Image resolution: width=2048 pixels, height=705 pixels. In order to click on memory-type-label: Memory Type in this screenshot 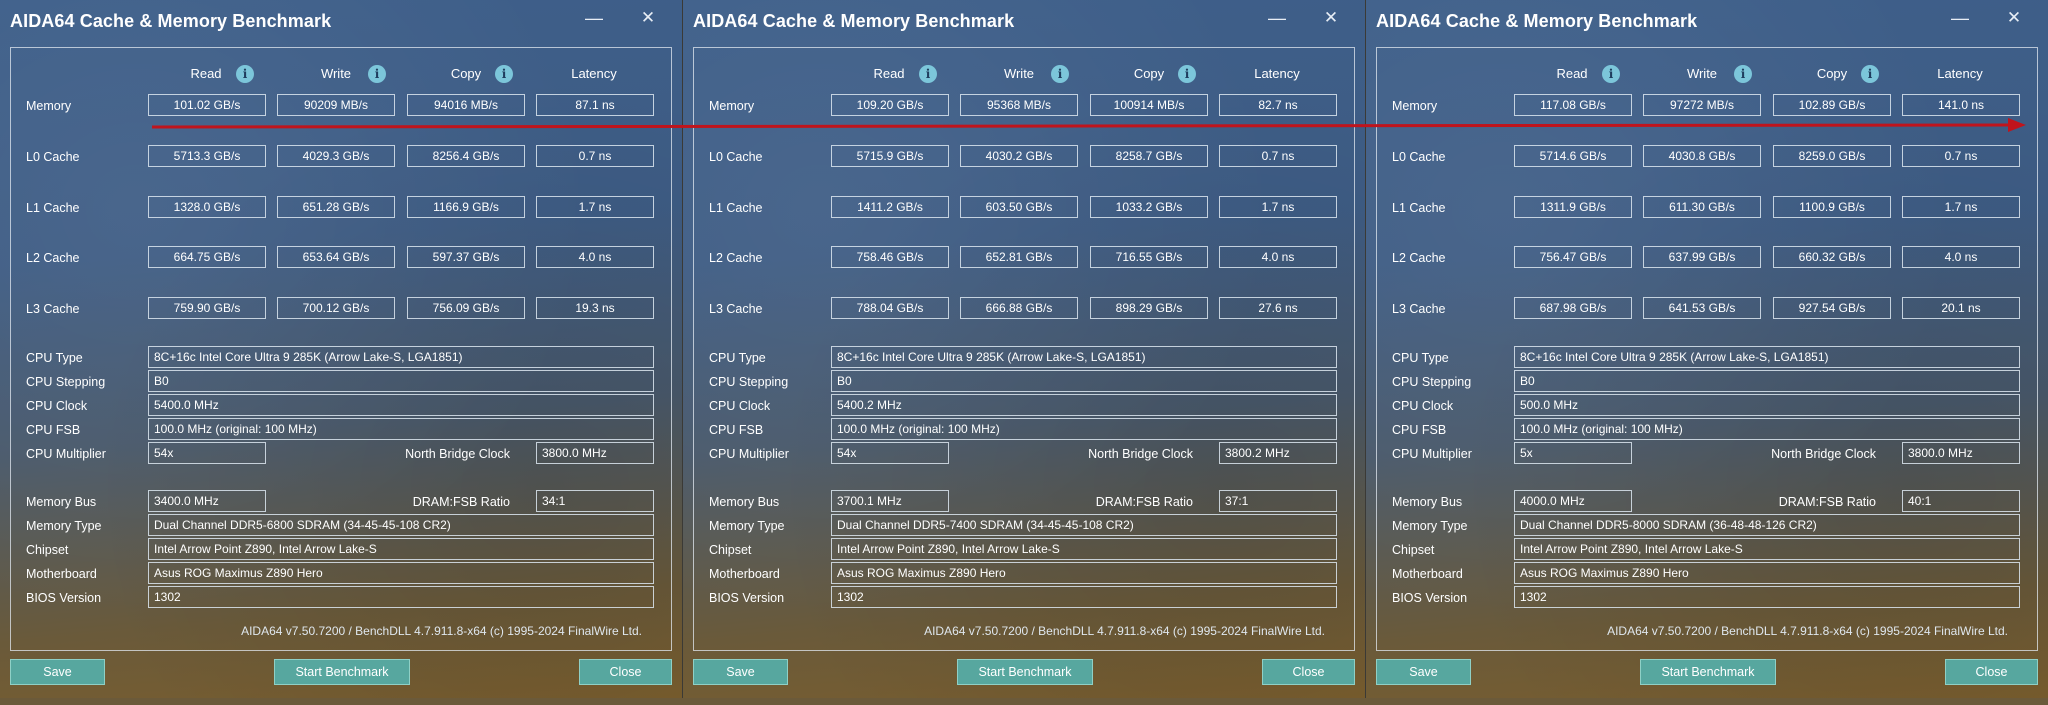, I will do `click(64, 526)`.